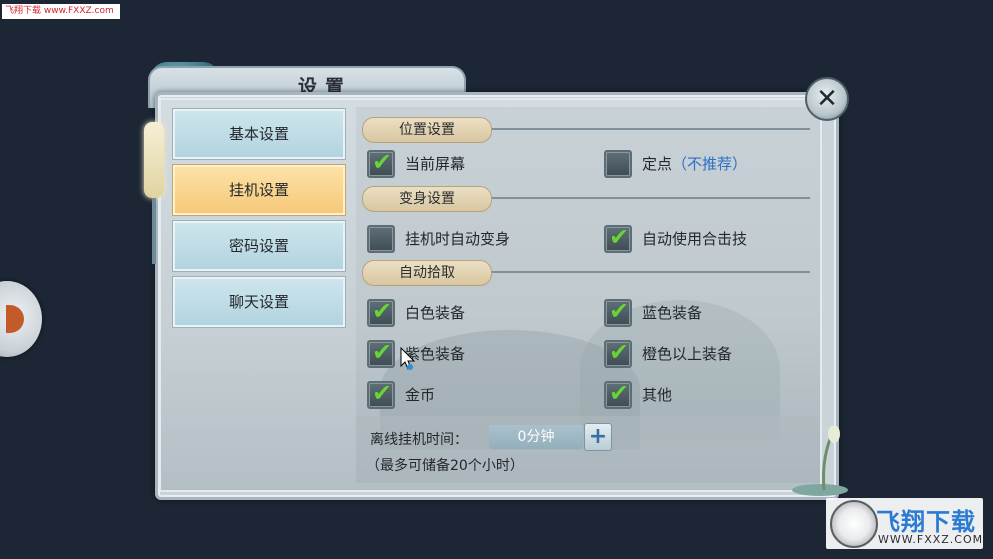  What do you see at coordinates (467, 394) in the screenshot?
I see `checkbox-row-gold: ✔ 金币` at bounding box center [467, 394].